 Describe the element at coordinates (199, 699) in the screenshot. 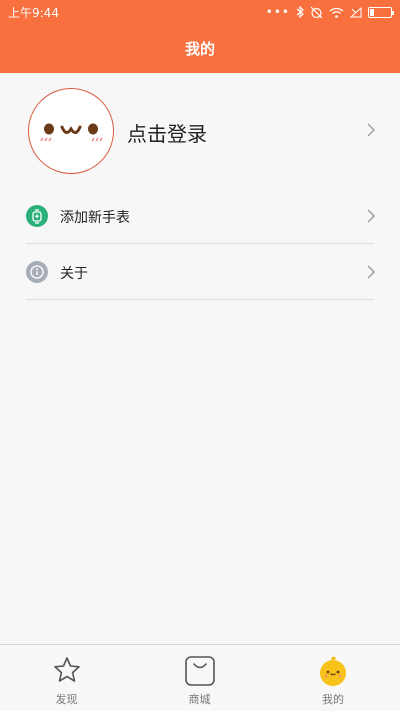

I see `tab-label-mall: 商城` at that location.